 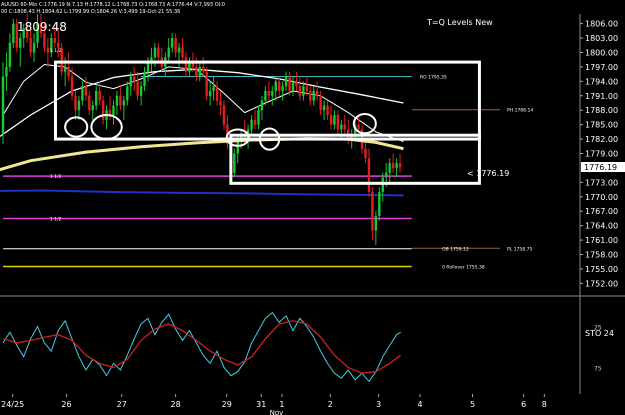 What do you see at coordinates (601, 255) in the screenshot?
I see `price-tick-label: 1758.00` at bounding box center [601, 255].